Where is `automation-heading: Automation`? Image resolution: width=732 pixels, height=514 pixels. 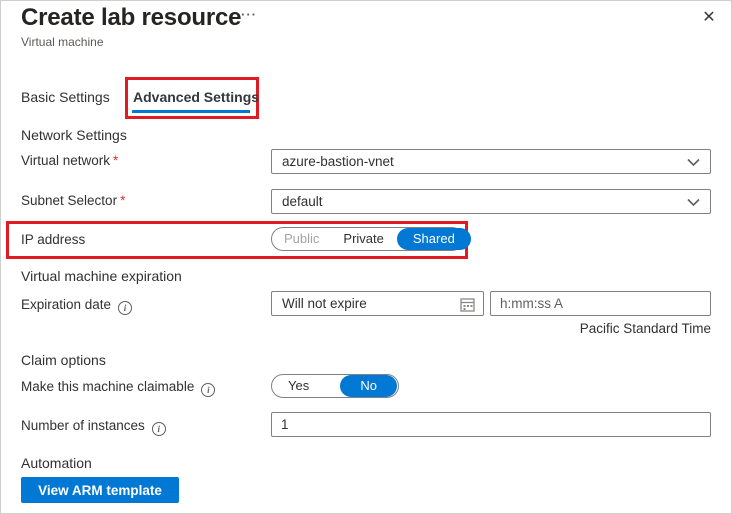
automation-heading: Automation is located at coordinates (56, 463).